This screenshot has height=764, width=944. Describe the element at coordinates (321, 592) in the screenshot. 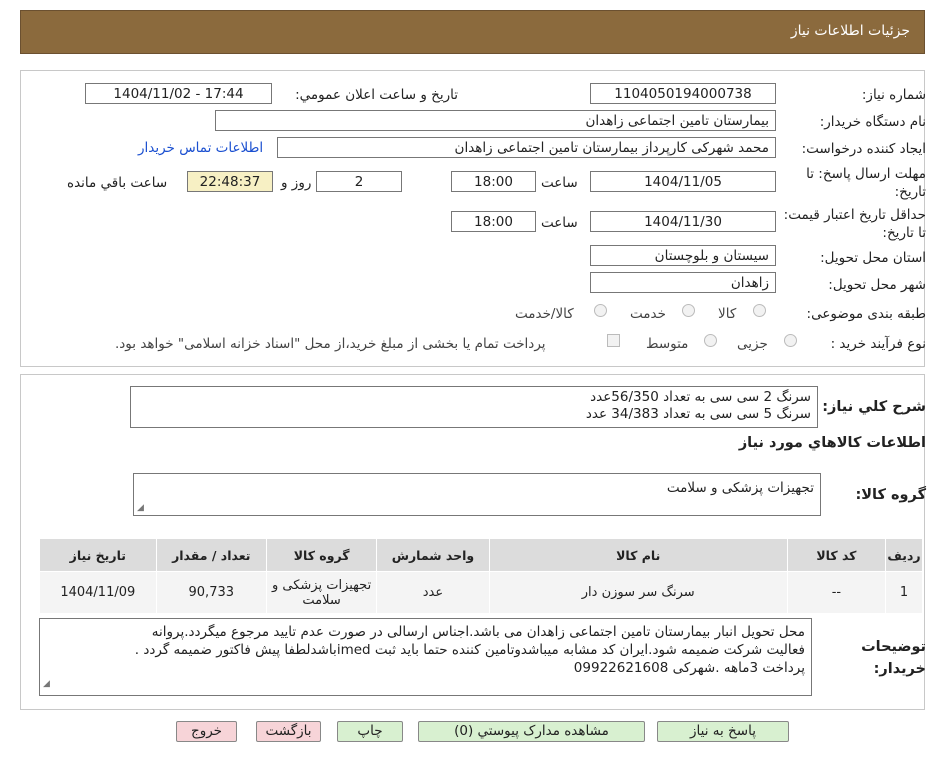

I see `cell-group: تجهیزات پزشکی و سلامت` at that location.